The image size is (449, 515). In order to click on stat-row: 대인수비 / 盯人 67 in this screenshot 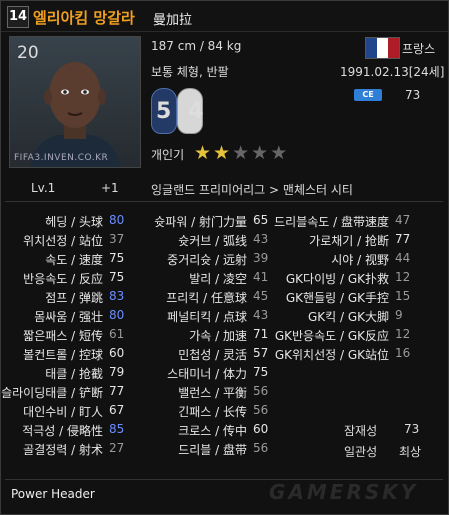, I will do `click(72, 412)`.